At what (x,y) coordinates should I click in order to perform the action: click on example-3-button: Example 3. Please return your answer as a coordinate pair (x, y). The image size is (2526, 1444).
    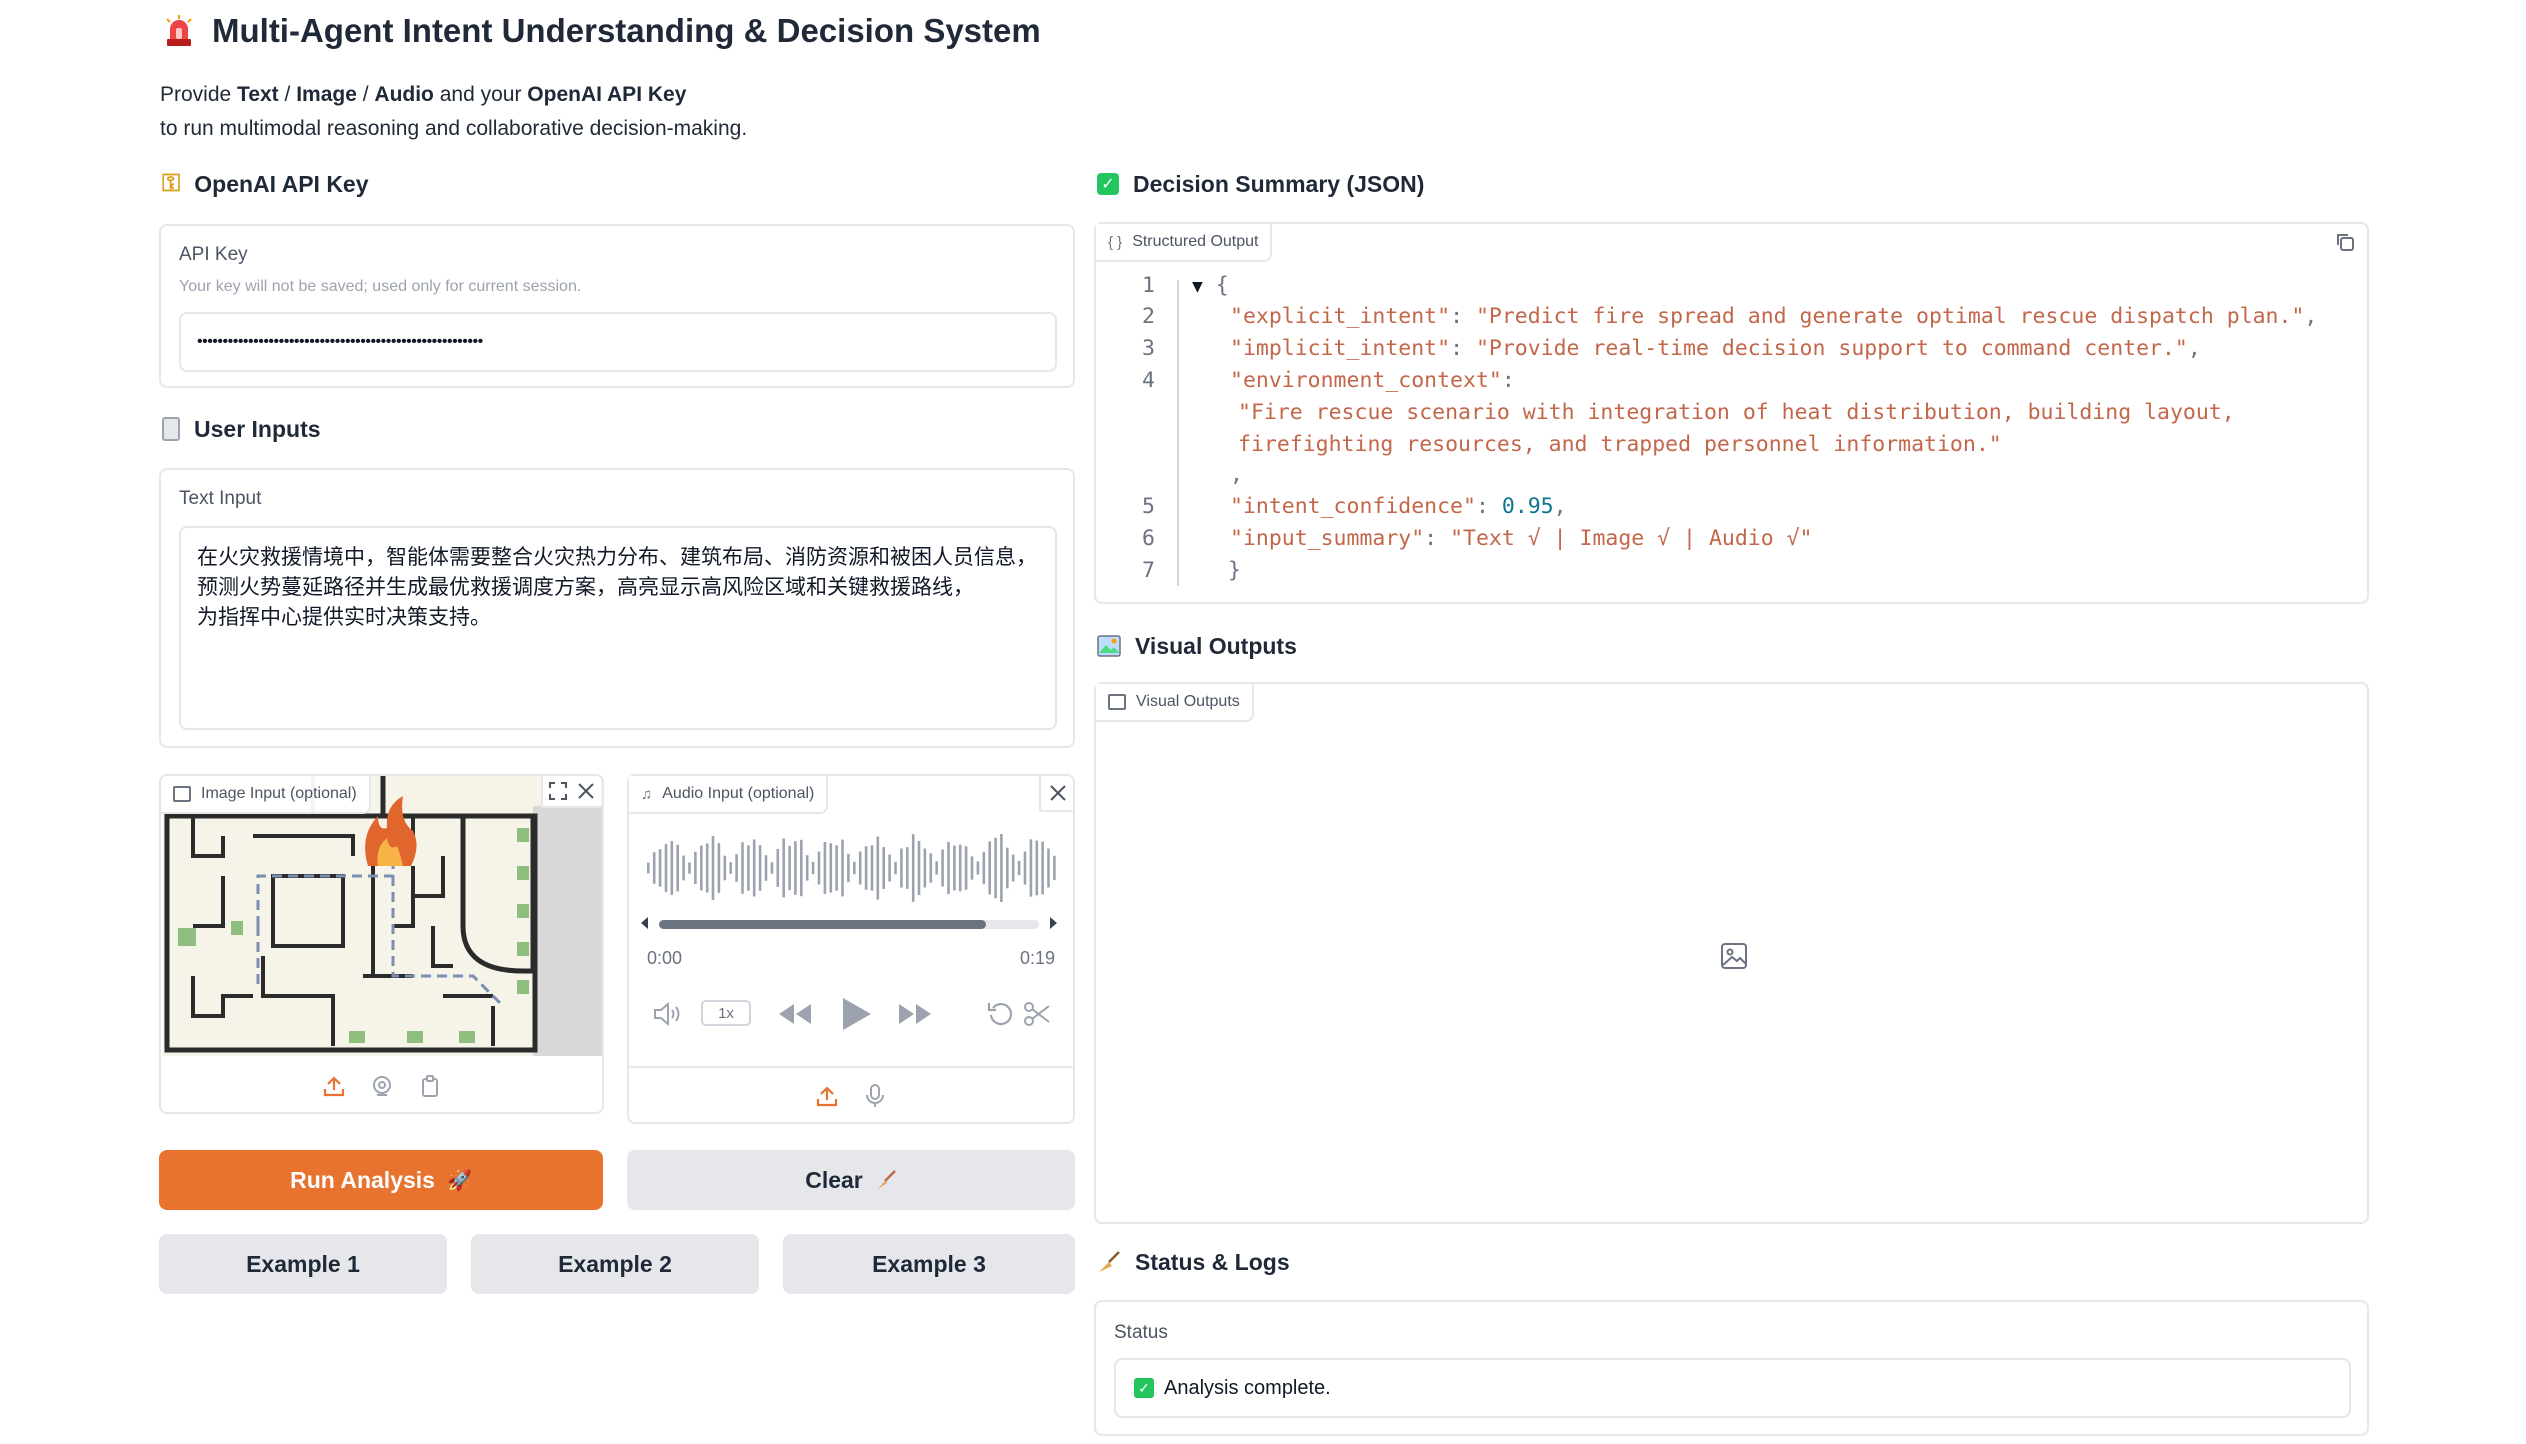
    Looking at the image, I should click on (929, 1264).